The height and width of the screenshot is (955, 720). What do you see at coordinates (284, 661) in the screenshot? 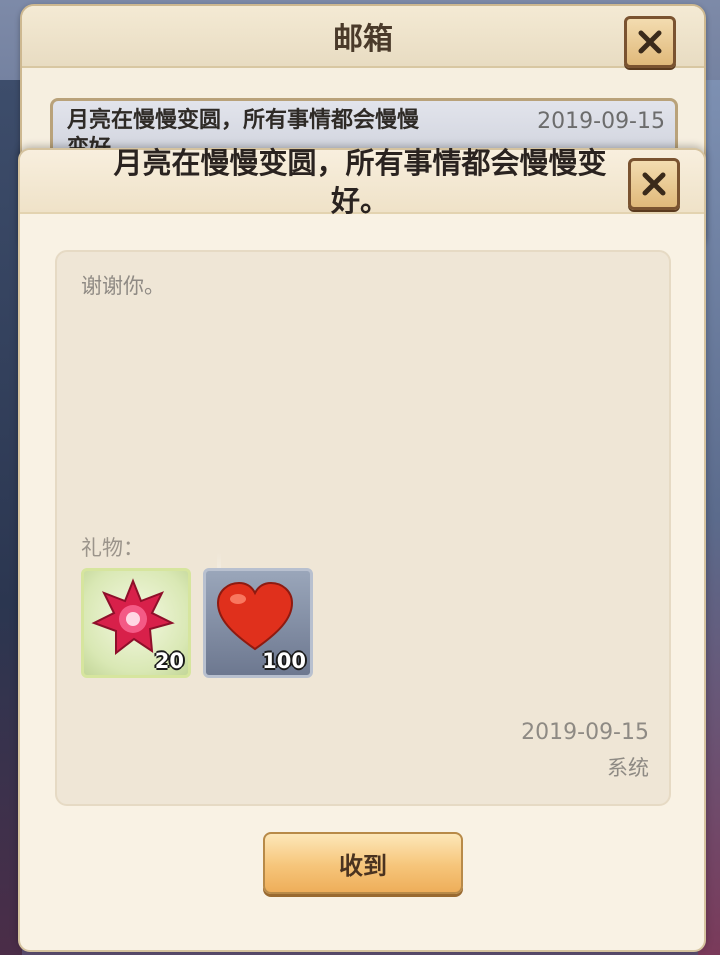
I see `gift-count: 100` at bounding box center [284, 661].